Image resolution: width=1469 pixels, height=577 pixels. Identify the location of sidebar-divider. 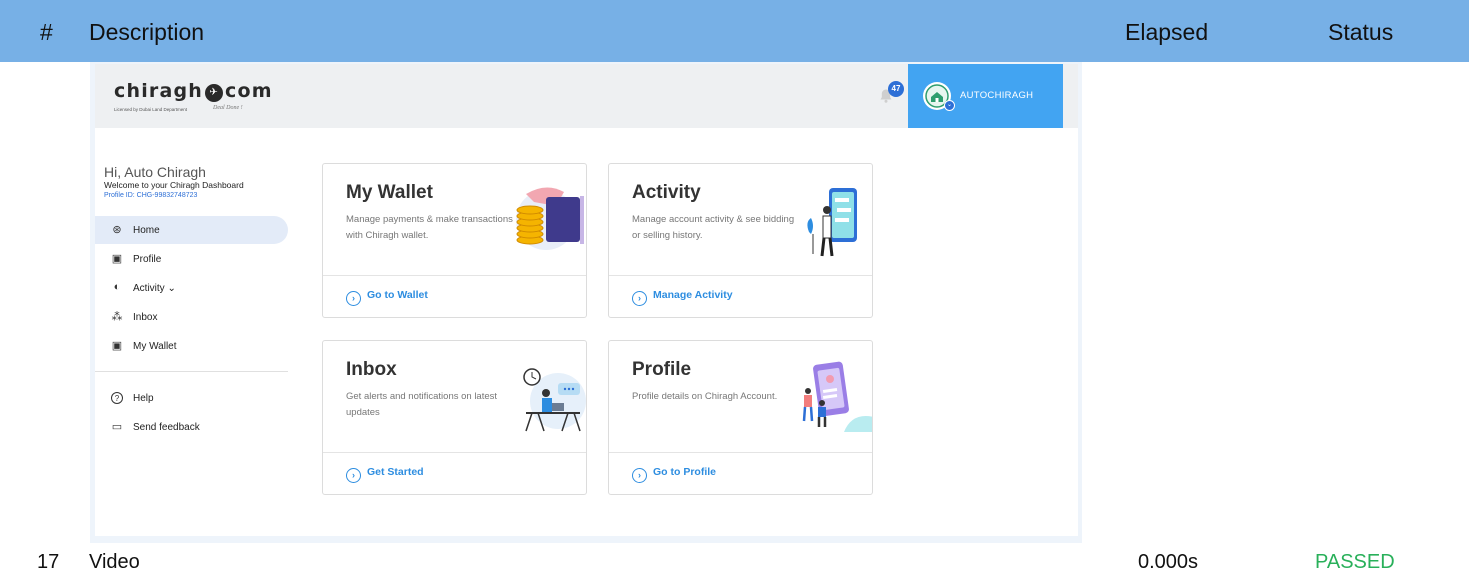
(191, 371).